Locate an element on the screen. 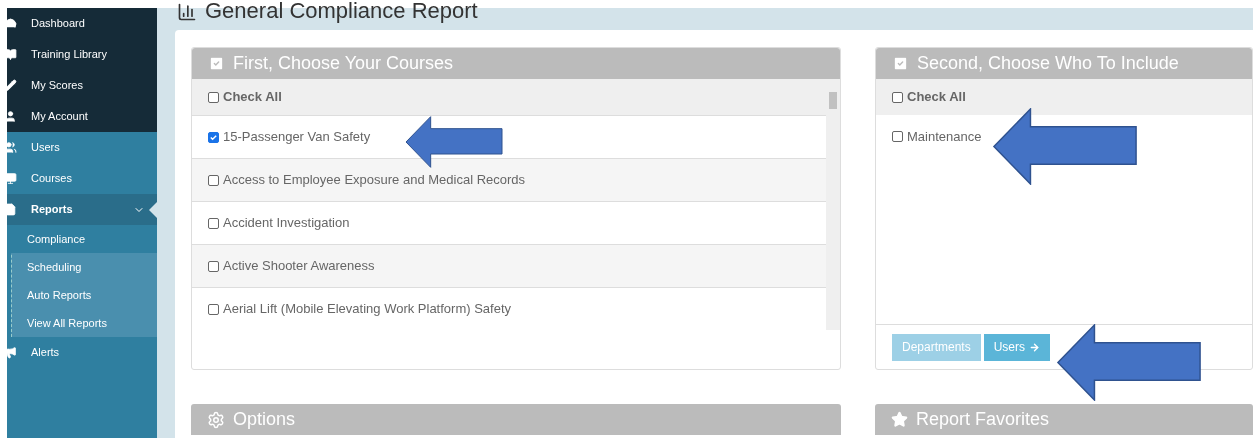 The image size is (1253, 438). sidebar-item: Training Library is located at coordinates (82, 54).